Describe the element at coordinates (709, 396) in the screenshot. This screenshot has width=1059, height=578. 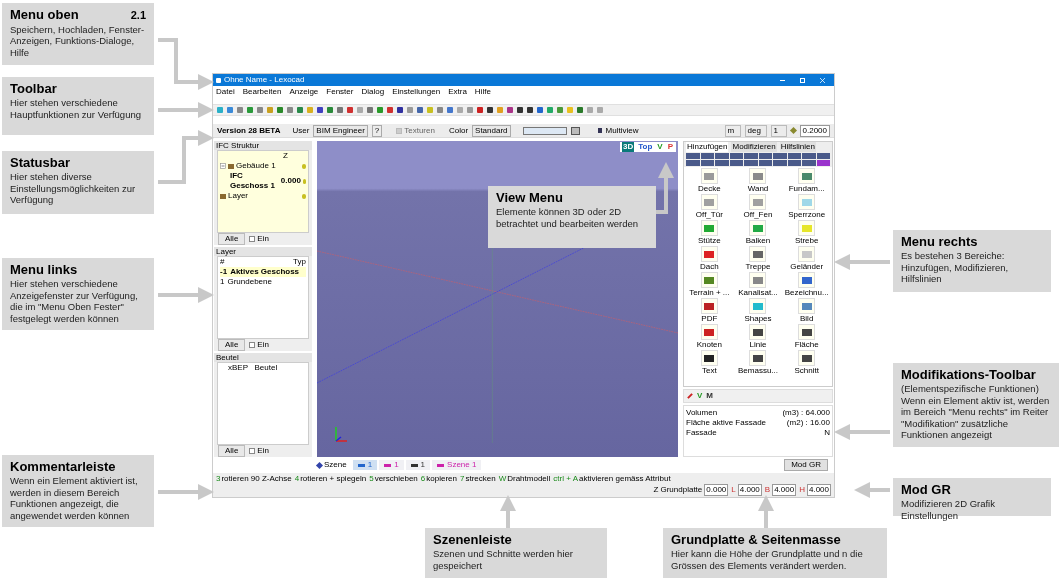
I see `tool-button: M` at that location.